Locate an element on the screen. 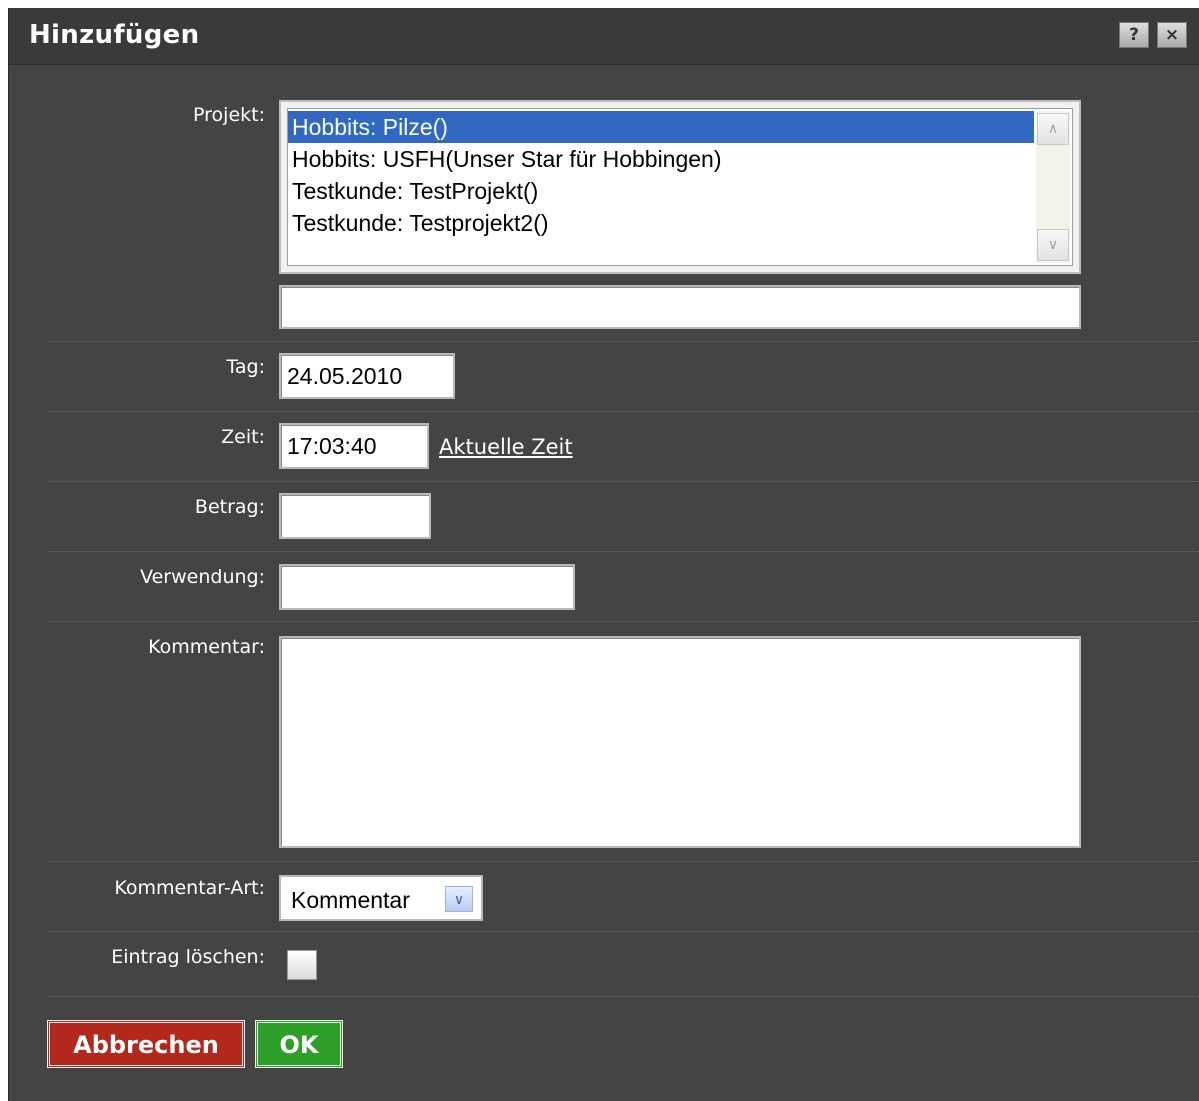 The height and width of the screenshot is (1101, 1199). help-button: ? is located at coordinates (1134, 35).